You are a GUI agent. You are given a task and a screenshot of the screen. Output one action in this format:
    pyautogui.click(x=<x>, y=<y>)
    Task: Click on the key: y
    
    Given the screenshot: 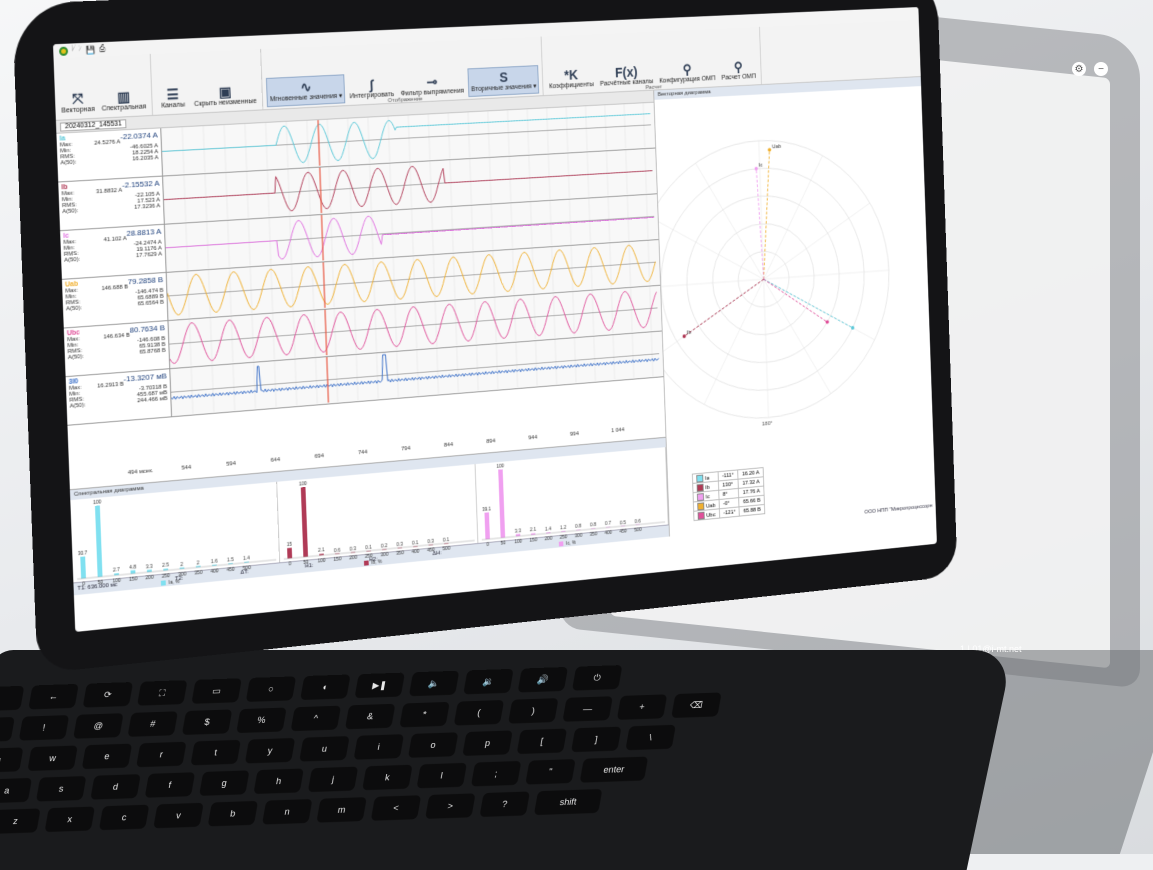 What is the action you would take?
    pyautogui.click(x=270, y=750)
    